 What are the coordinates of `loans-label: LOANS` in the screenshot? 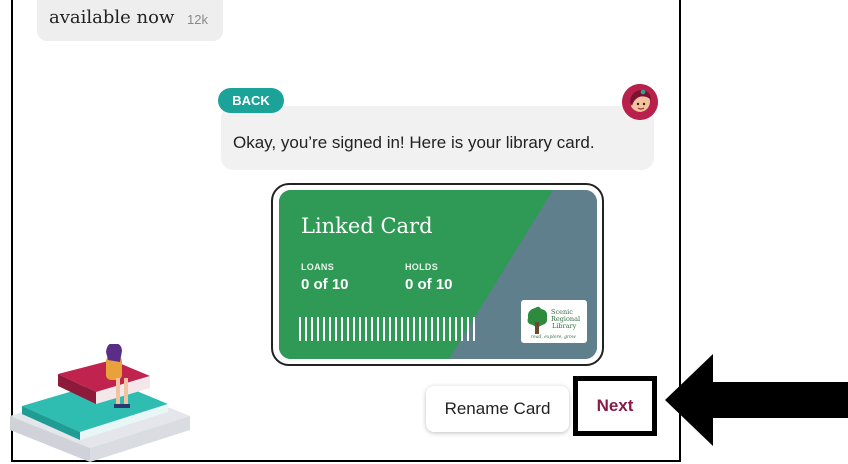 It's located at (317, 267).